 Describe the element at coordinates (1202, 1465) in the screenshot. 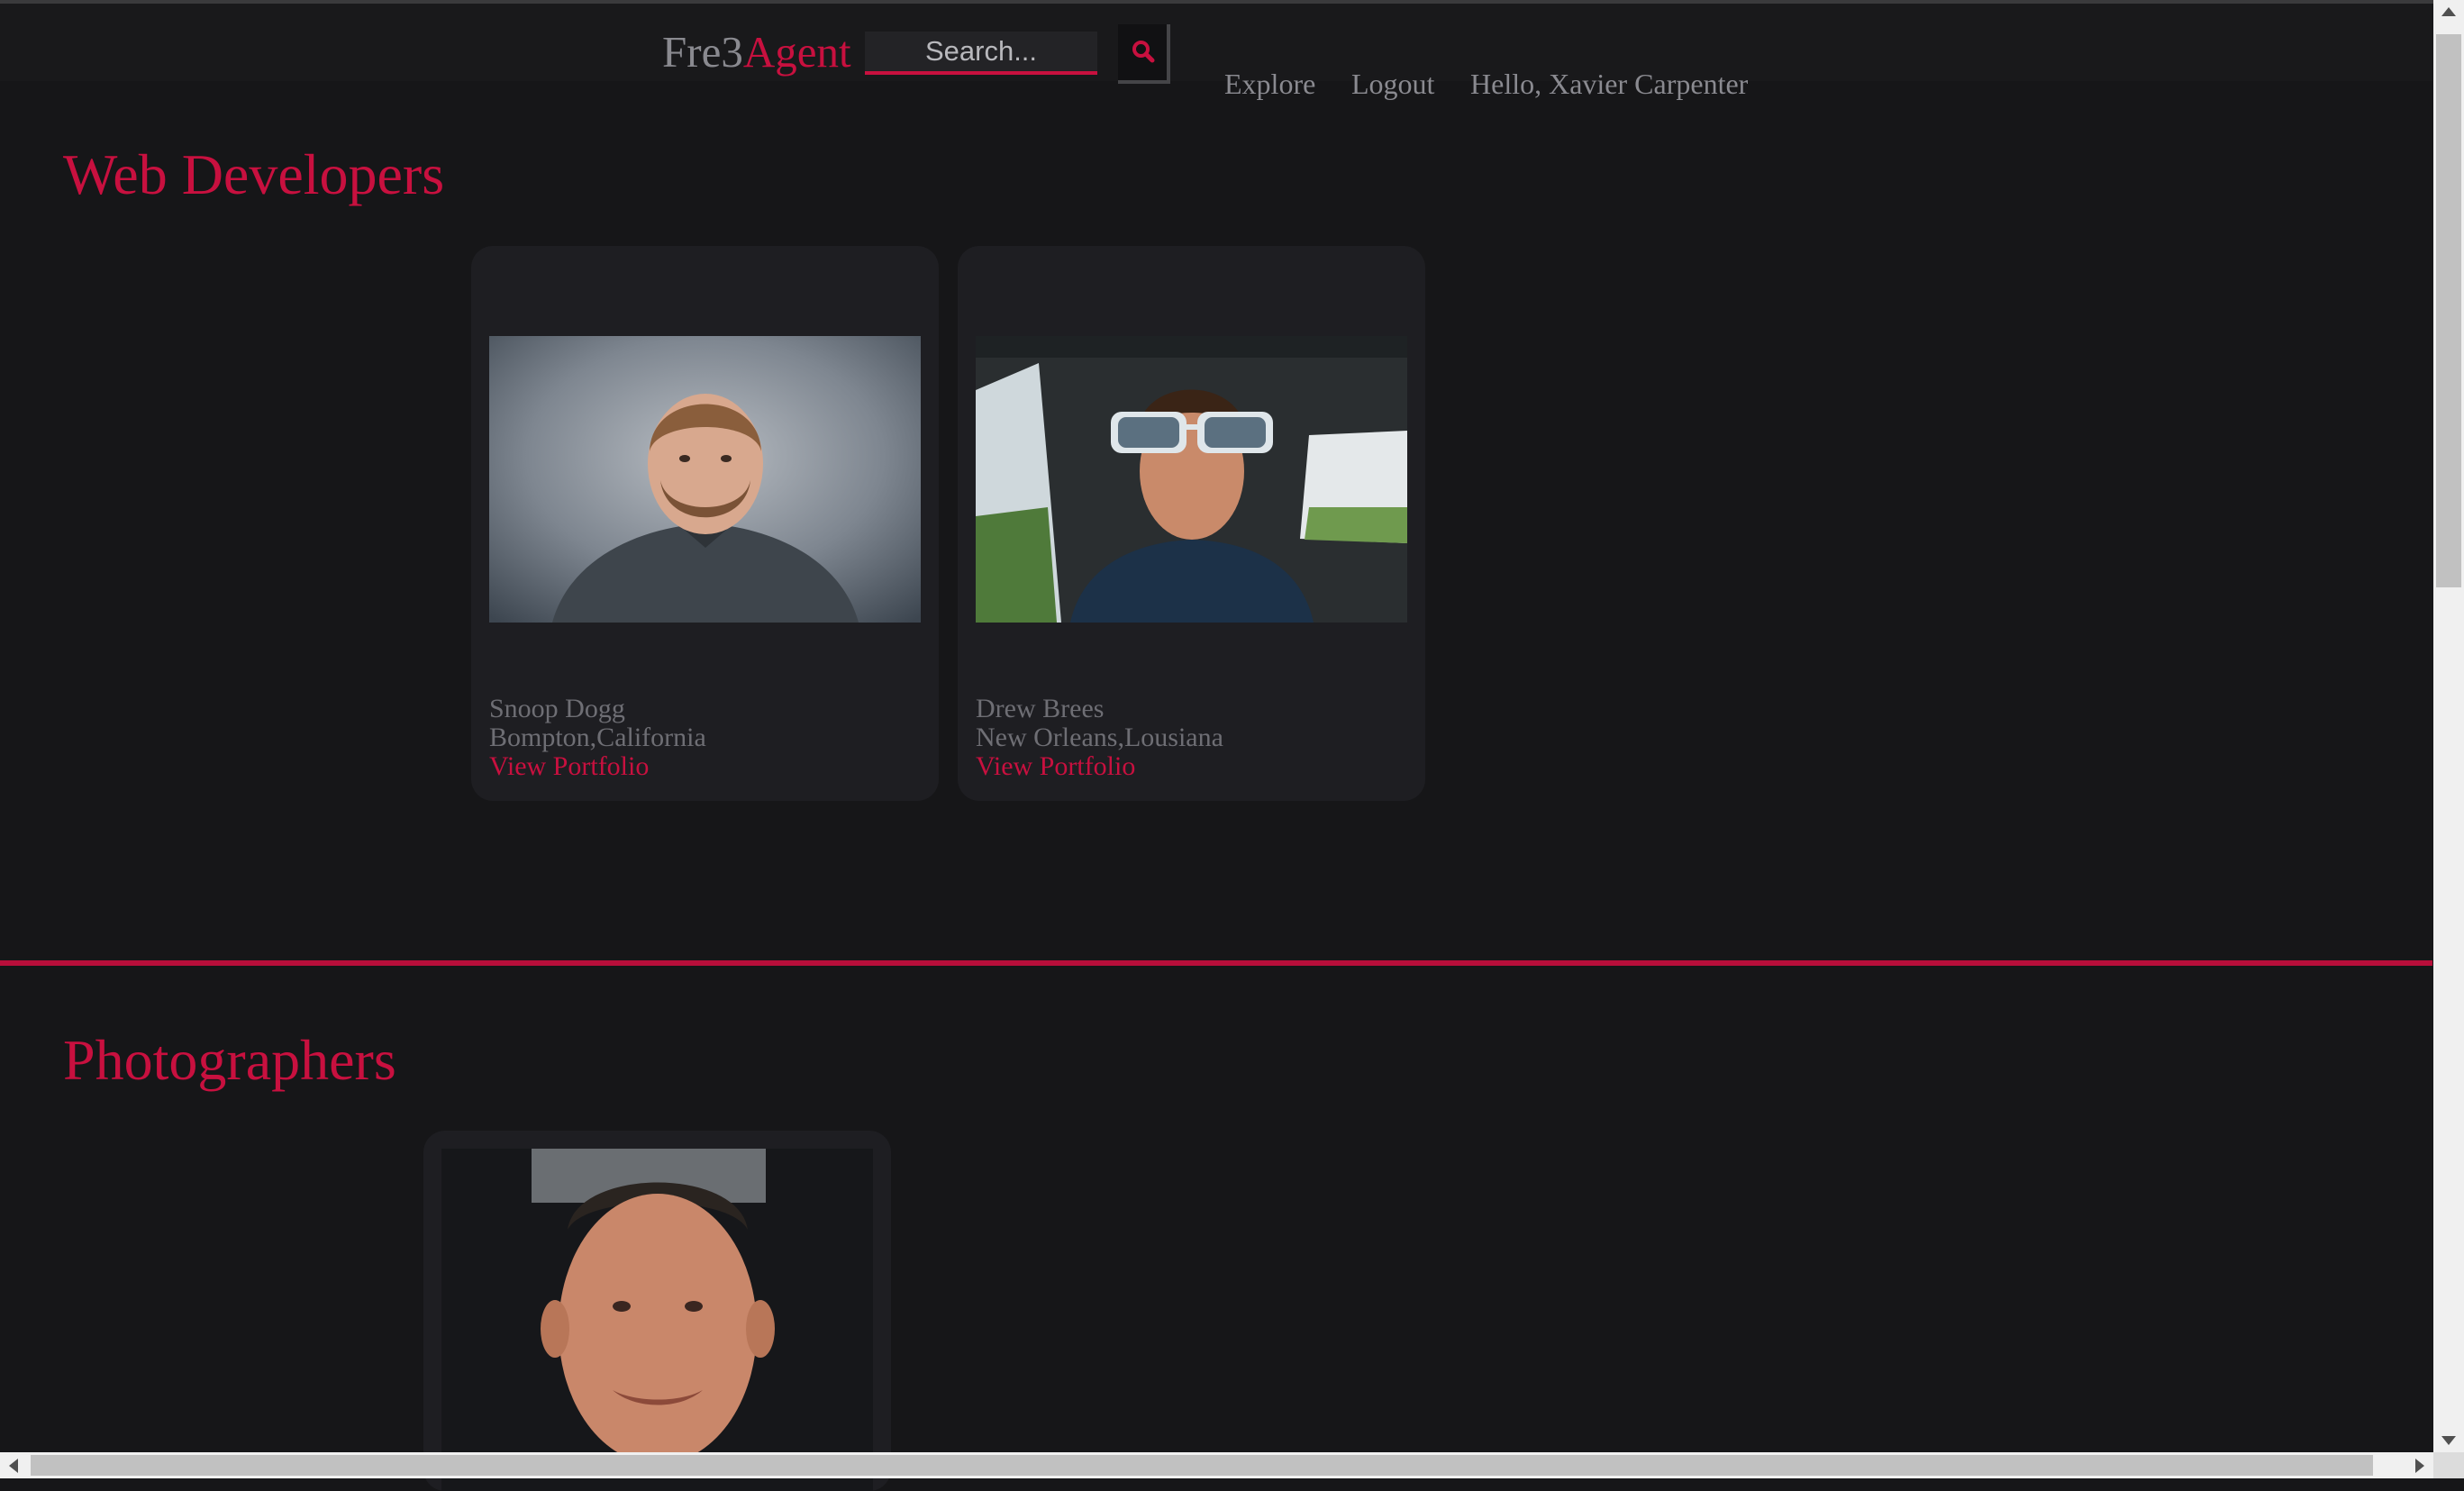

I see `horizontal-scrollbar-thumb` at that location.